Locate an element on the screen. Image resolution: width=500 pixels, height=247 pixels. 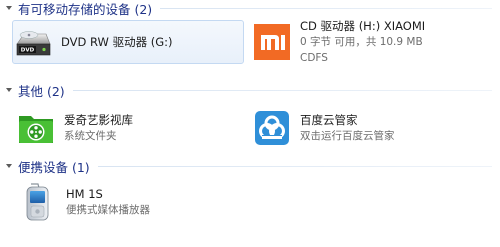
group-header-other: 其他 (2) is located at coordinates (250, 90).